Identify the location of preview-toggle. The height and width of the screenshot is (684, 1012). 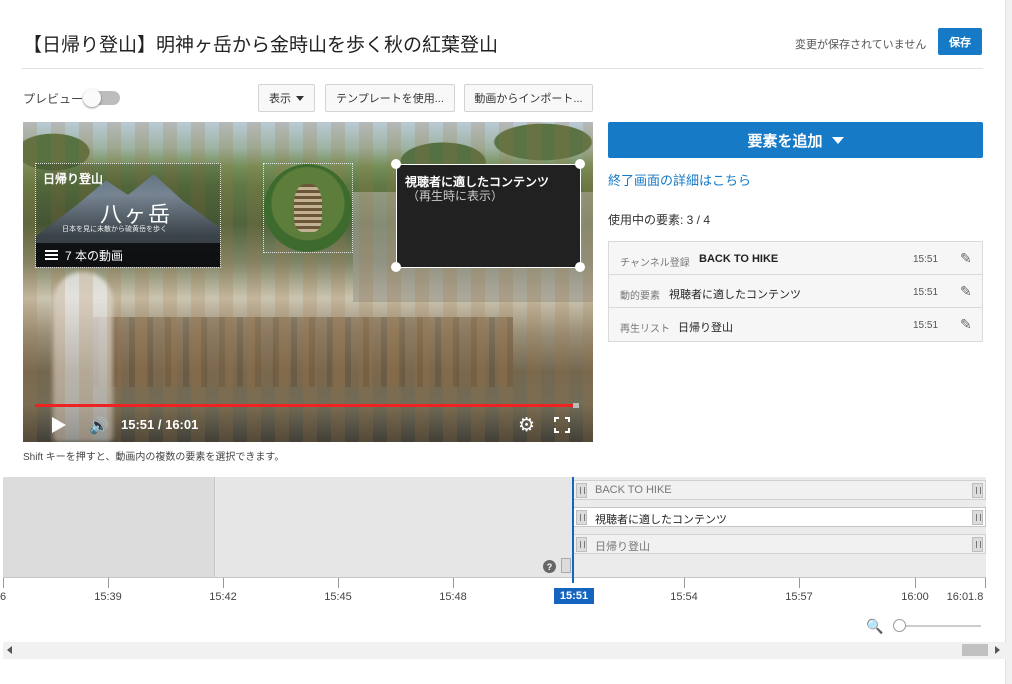
(101, 98).